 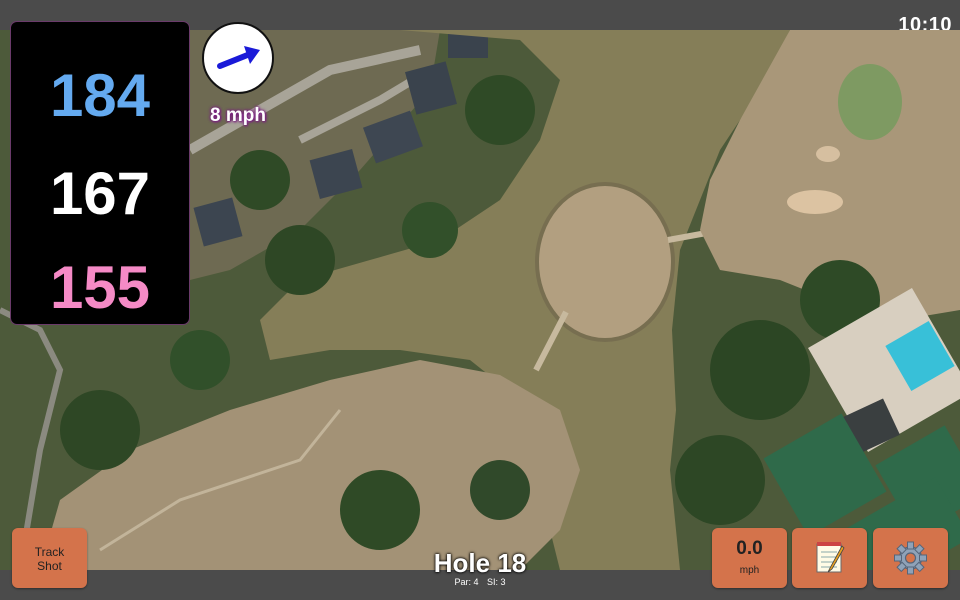 What do you see at coordinates (100, 193) in the screenshot?
I see `middle-distance: 167` at bounding box center [100, 193].